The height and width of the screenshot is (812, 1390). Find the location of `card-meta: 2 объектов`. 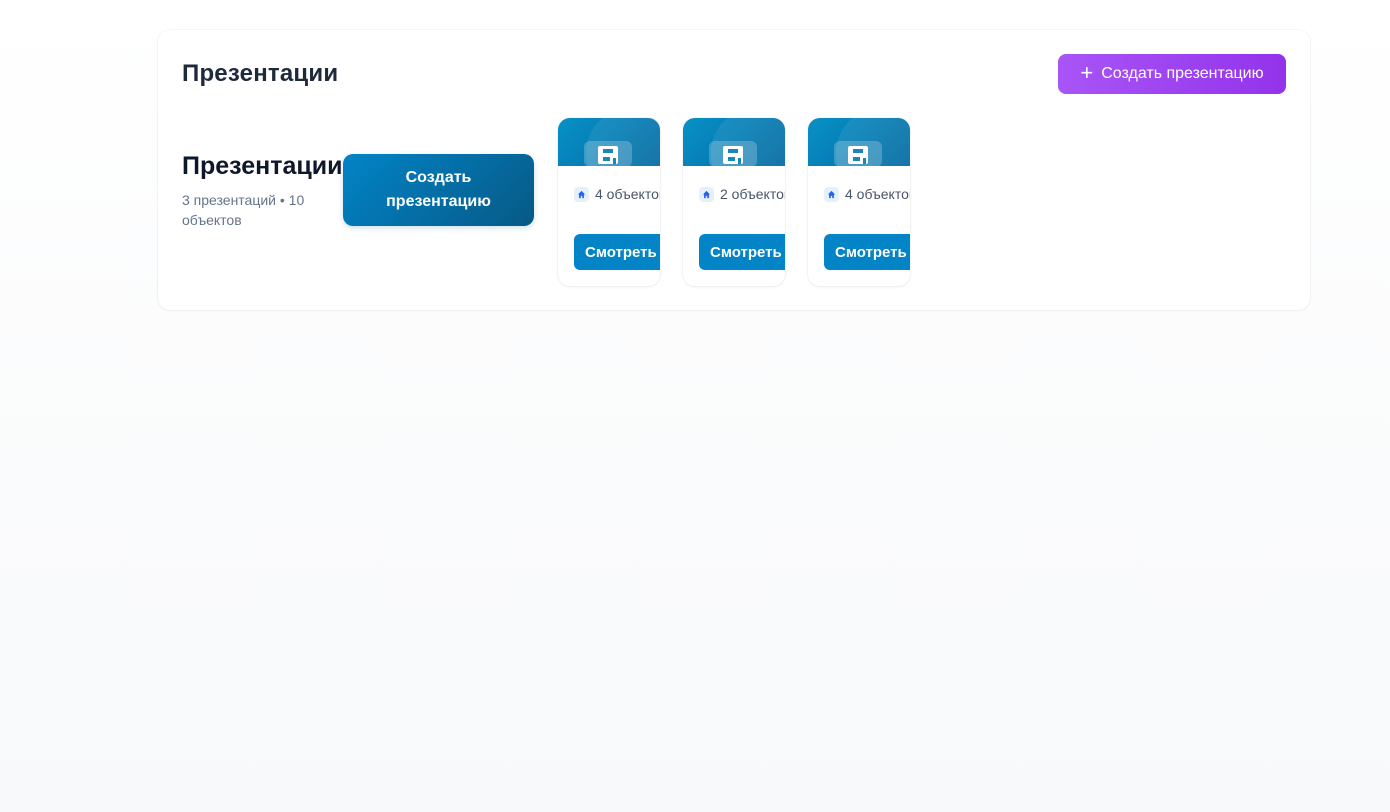

card-meta: 2 объектов is located at coordinates (742, 194).